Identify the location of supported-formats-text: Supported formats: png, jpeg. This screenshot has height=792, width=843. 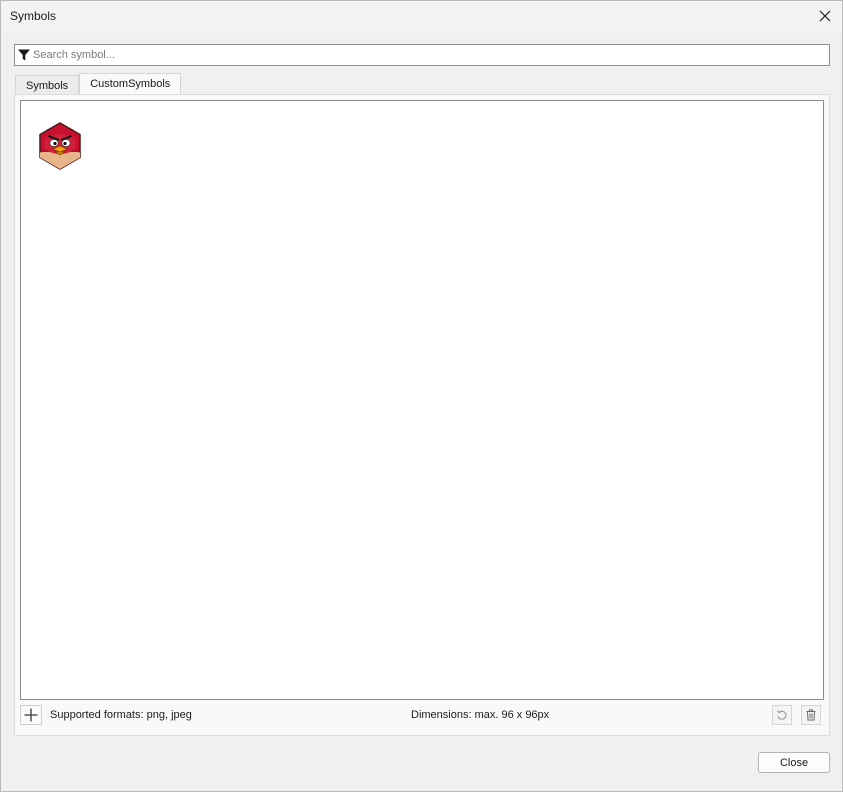
(121, 715).